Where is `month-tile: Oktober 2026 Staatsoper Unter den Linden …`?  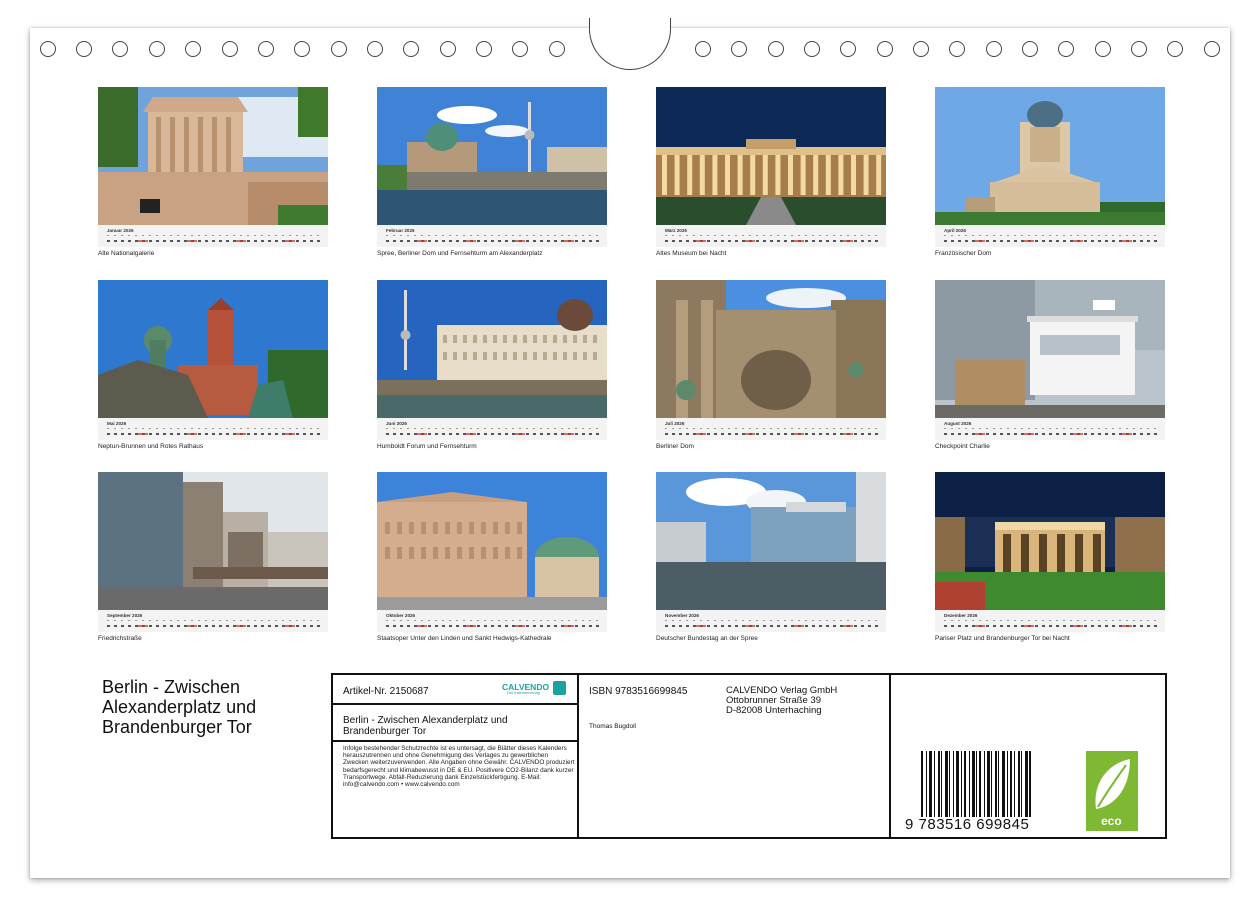
month-tile: Oktober 2026 Staatsoper Unter den Linden … is located at coordinates (492, 559).